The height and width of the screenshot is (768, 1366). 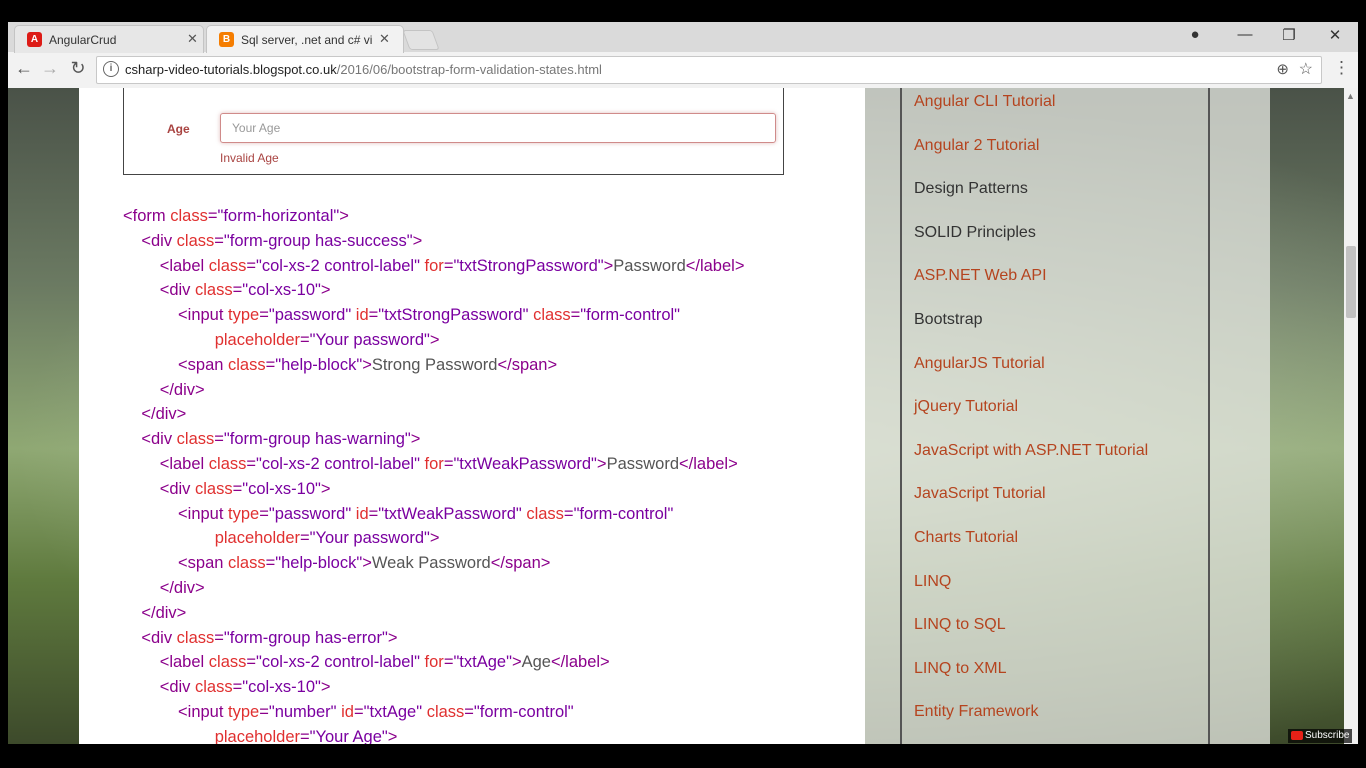 What do you see at coordinates (1327, 735) in the screenshot?
I see `subscribe-label: Subscribe` at bounding box center [1327, 735].